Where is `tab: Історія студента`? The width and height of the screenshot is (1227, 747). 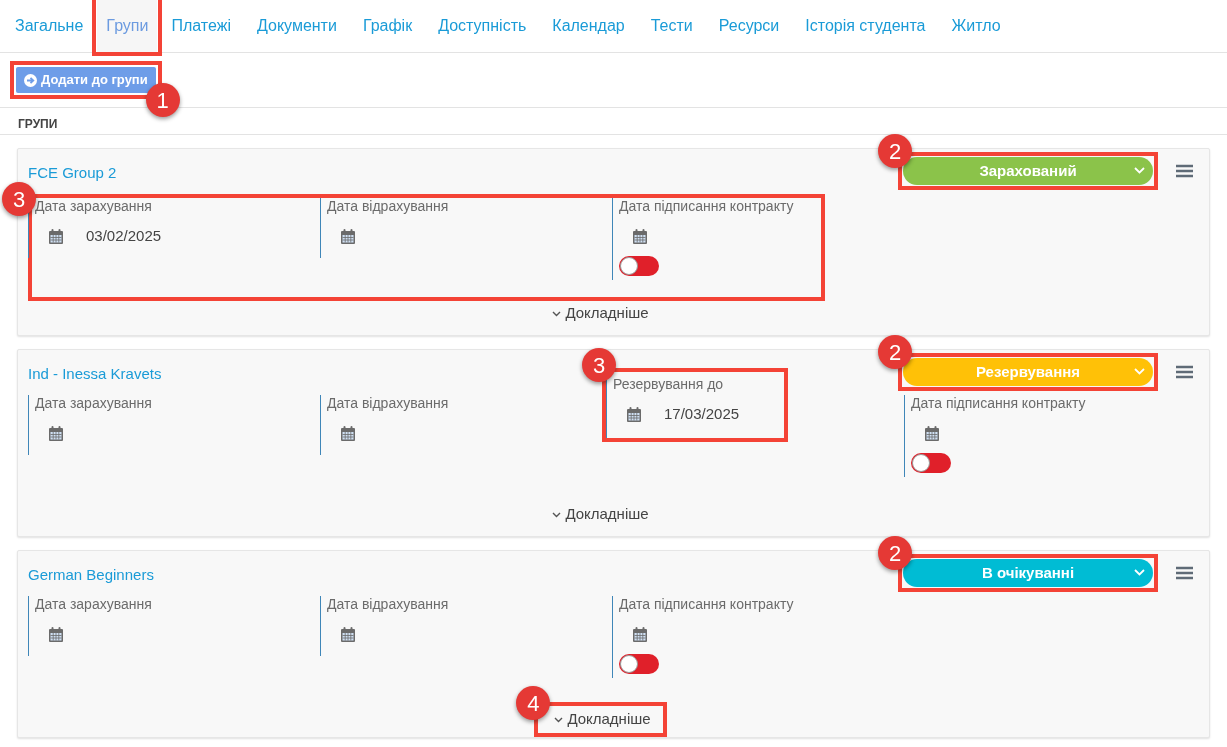
tab: Історія студента is located at coordinates (865, 26).